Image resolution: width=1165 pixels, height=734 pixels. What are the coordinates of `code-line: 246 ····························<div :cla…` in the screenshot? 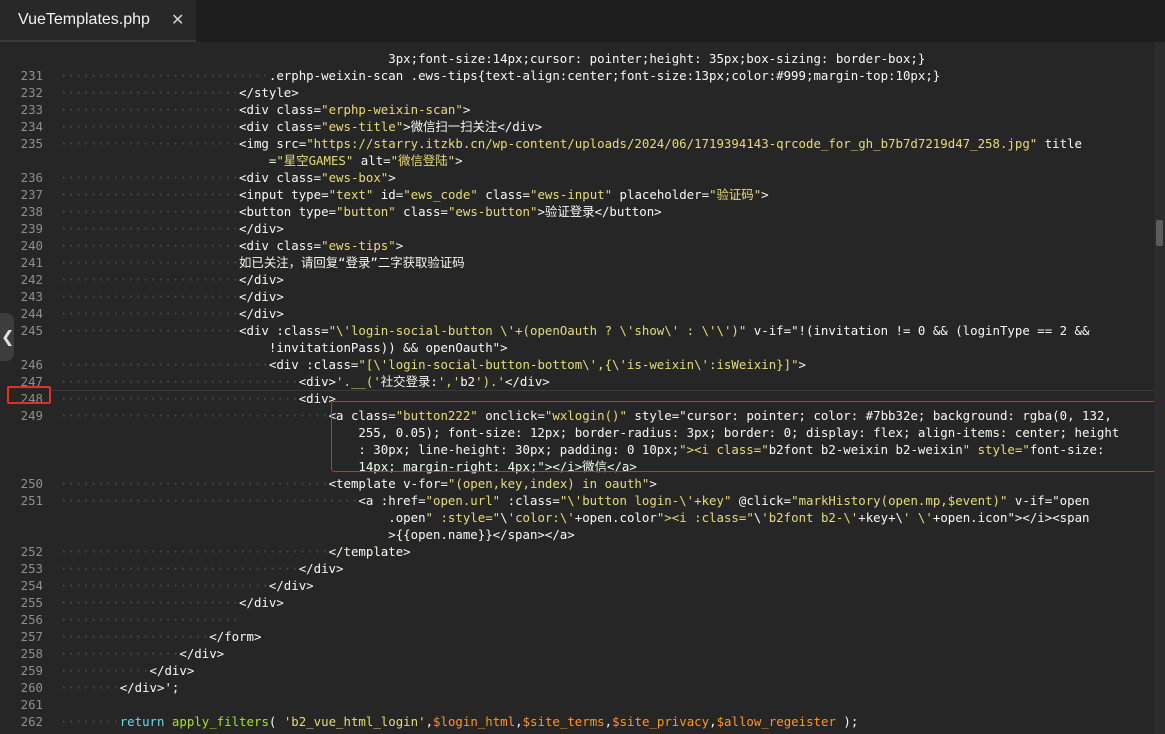 It's located at (577, 364).